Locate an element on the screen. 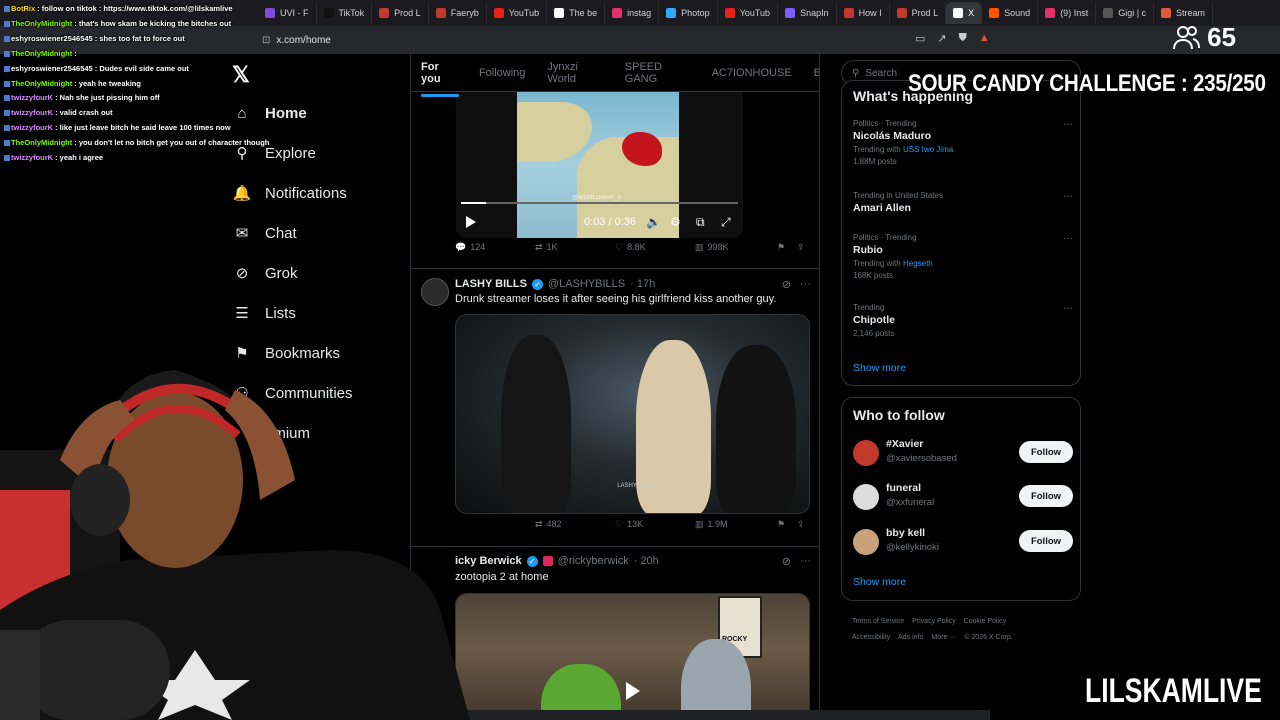 This screenshot has height=720, width=1280. reply-button: 💬 124 is located at coordinates (470, 247).